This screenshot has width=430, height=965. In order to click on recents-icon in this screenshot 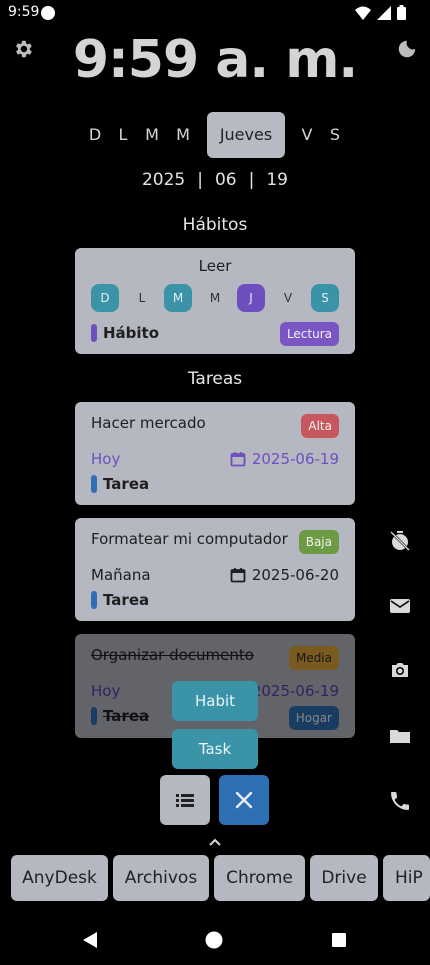, I will do `click(339, 940)`.